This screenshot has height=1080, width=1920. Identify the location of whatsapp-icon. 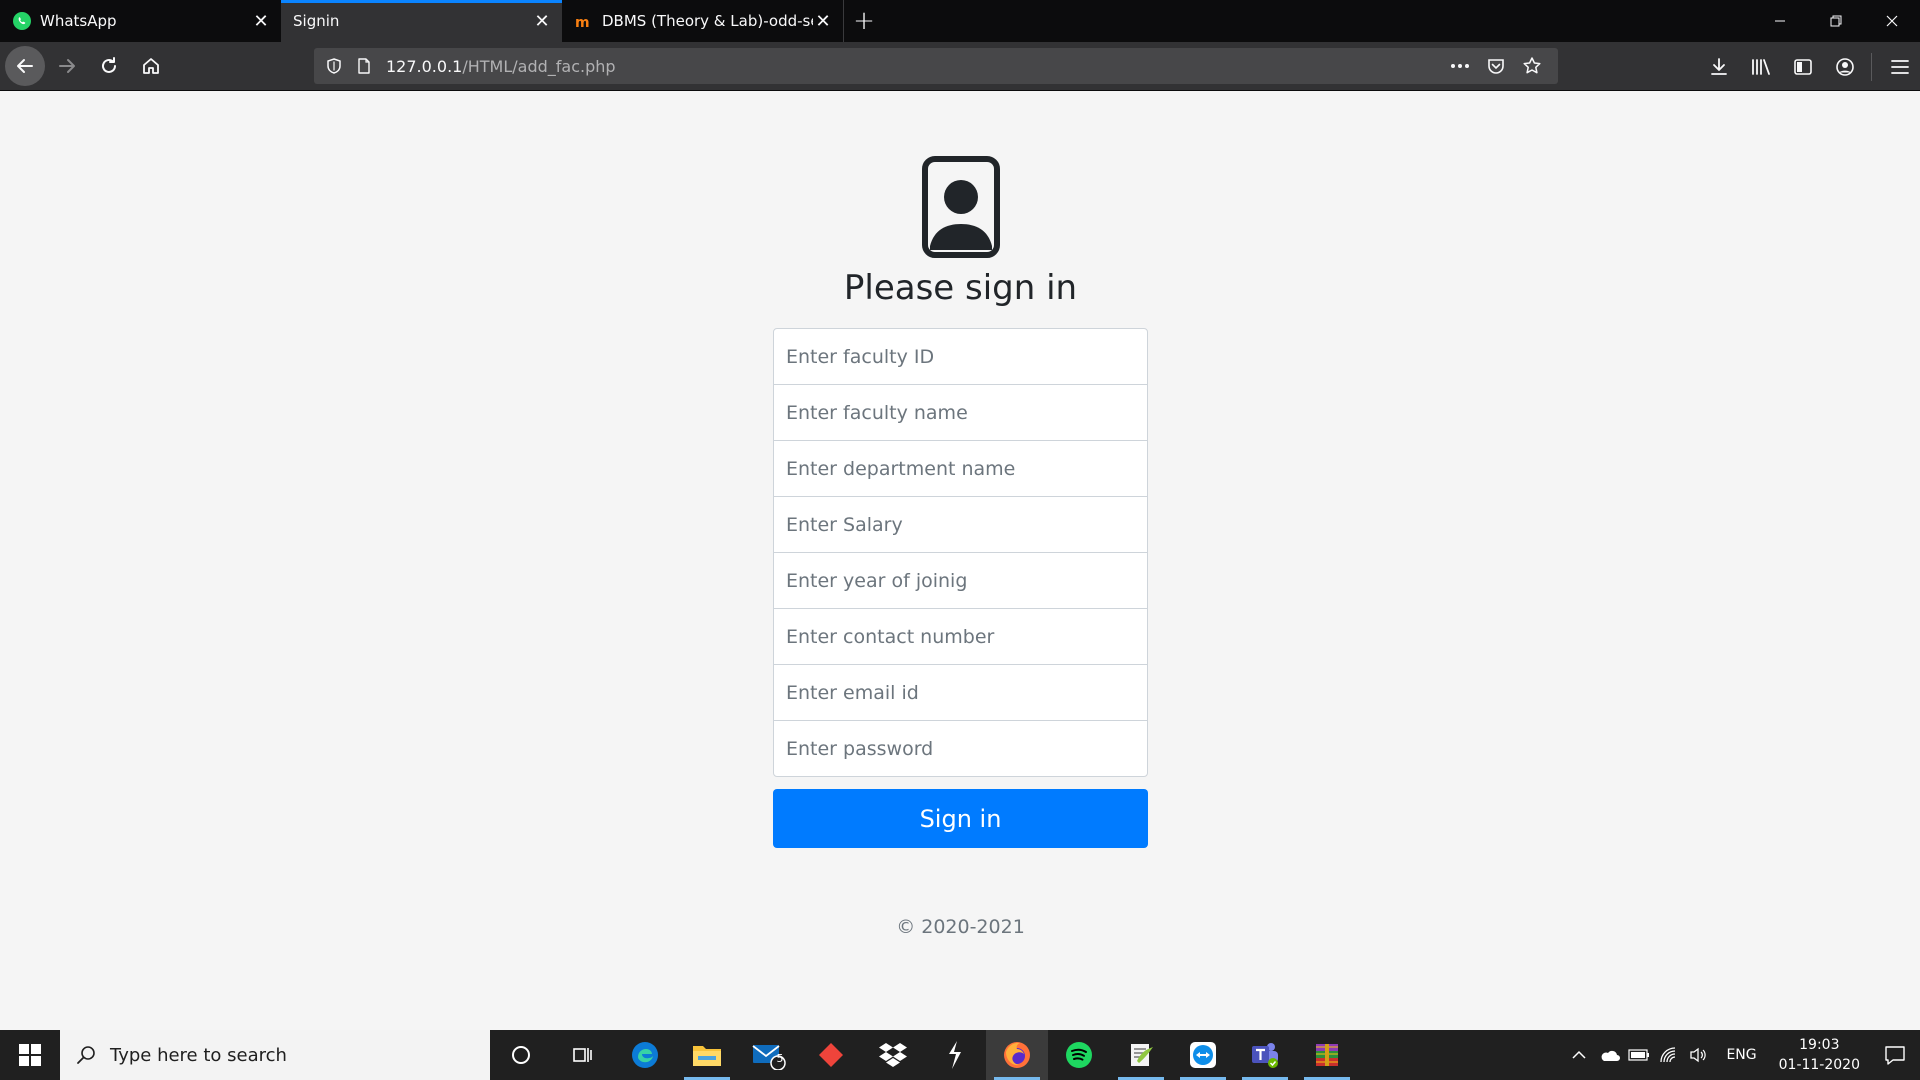
(22, 21).